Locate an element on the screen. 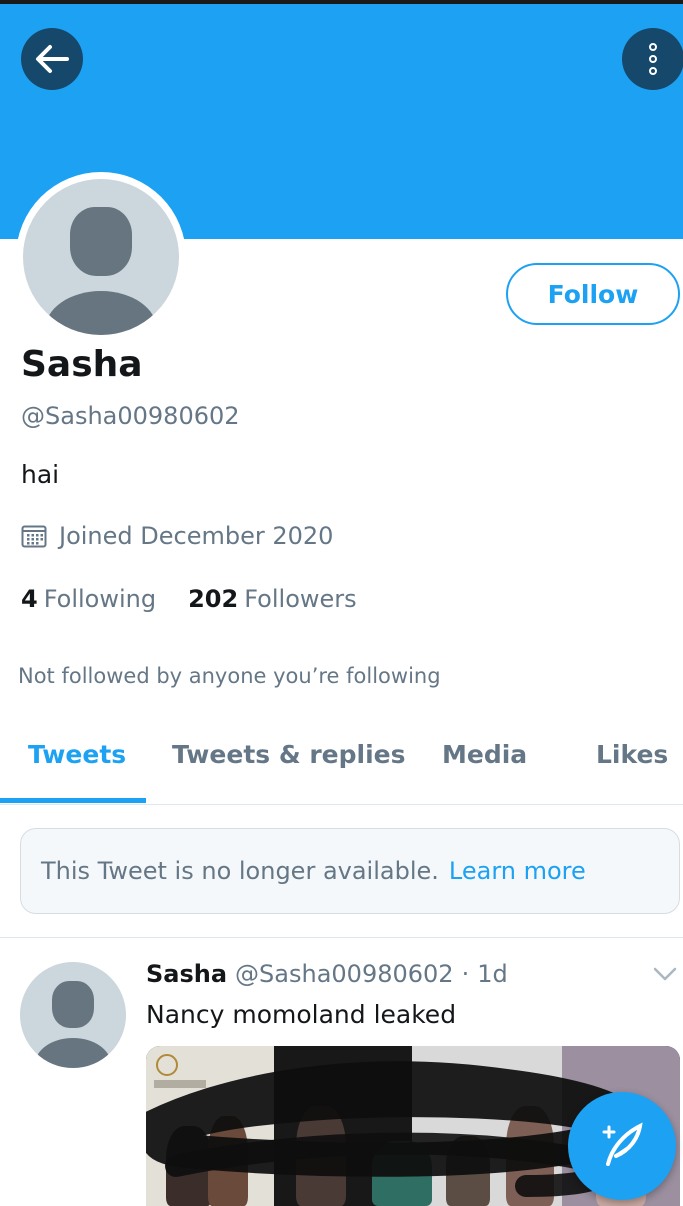 The height and width of the screenshot is (1206, 683). follow-counts: 4 Following 202 Followers is located at coordinates (189, 599).